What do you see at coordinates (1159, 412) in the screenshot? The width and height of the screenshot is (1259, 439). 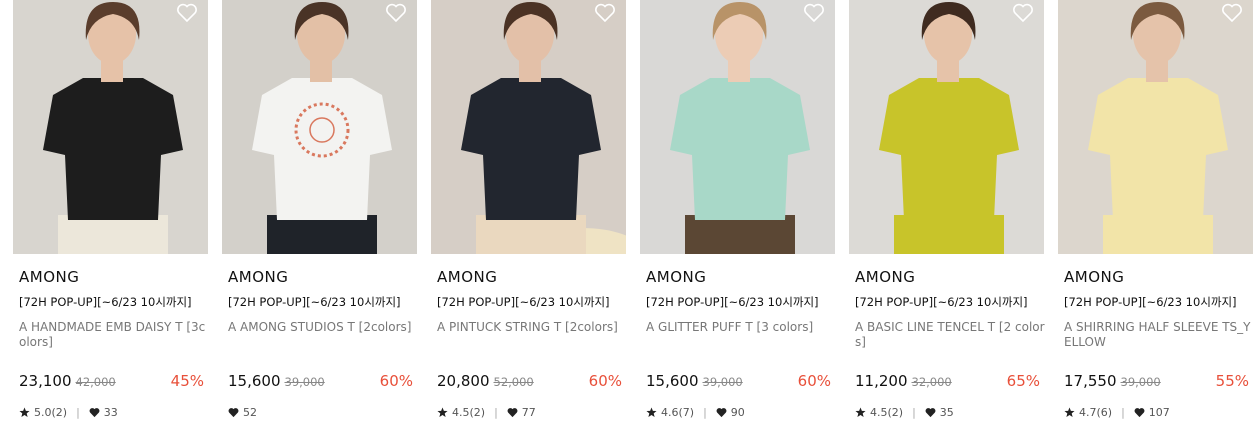 I see `like-count: 107` at bounding box center [1159, 412].